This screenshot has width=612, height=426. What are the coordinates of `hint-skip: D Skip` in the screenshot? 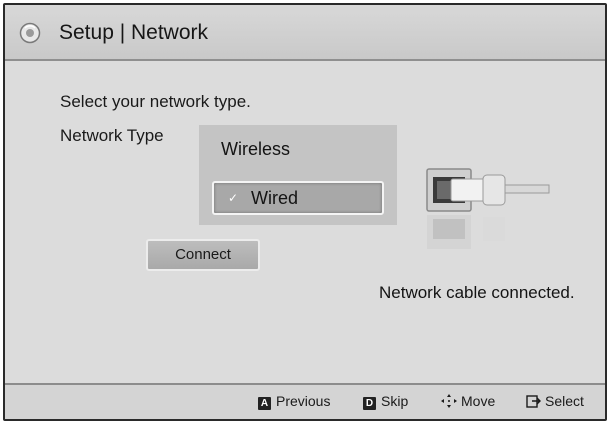 It's located at (385, 401).